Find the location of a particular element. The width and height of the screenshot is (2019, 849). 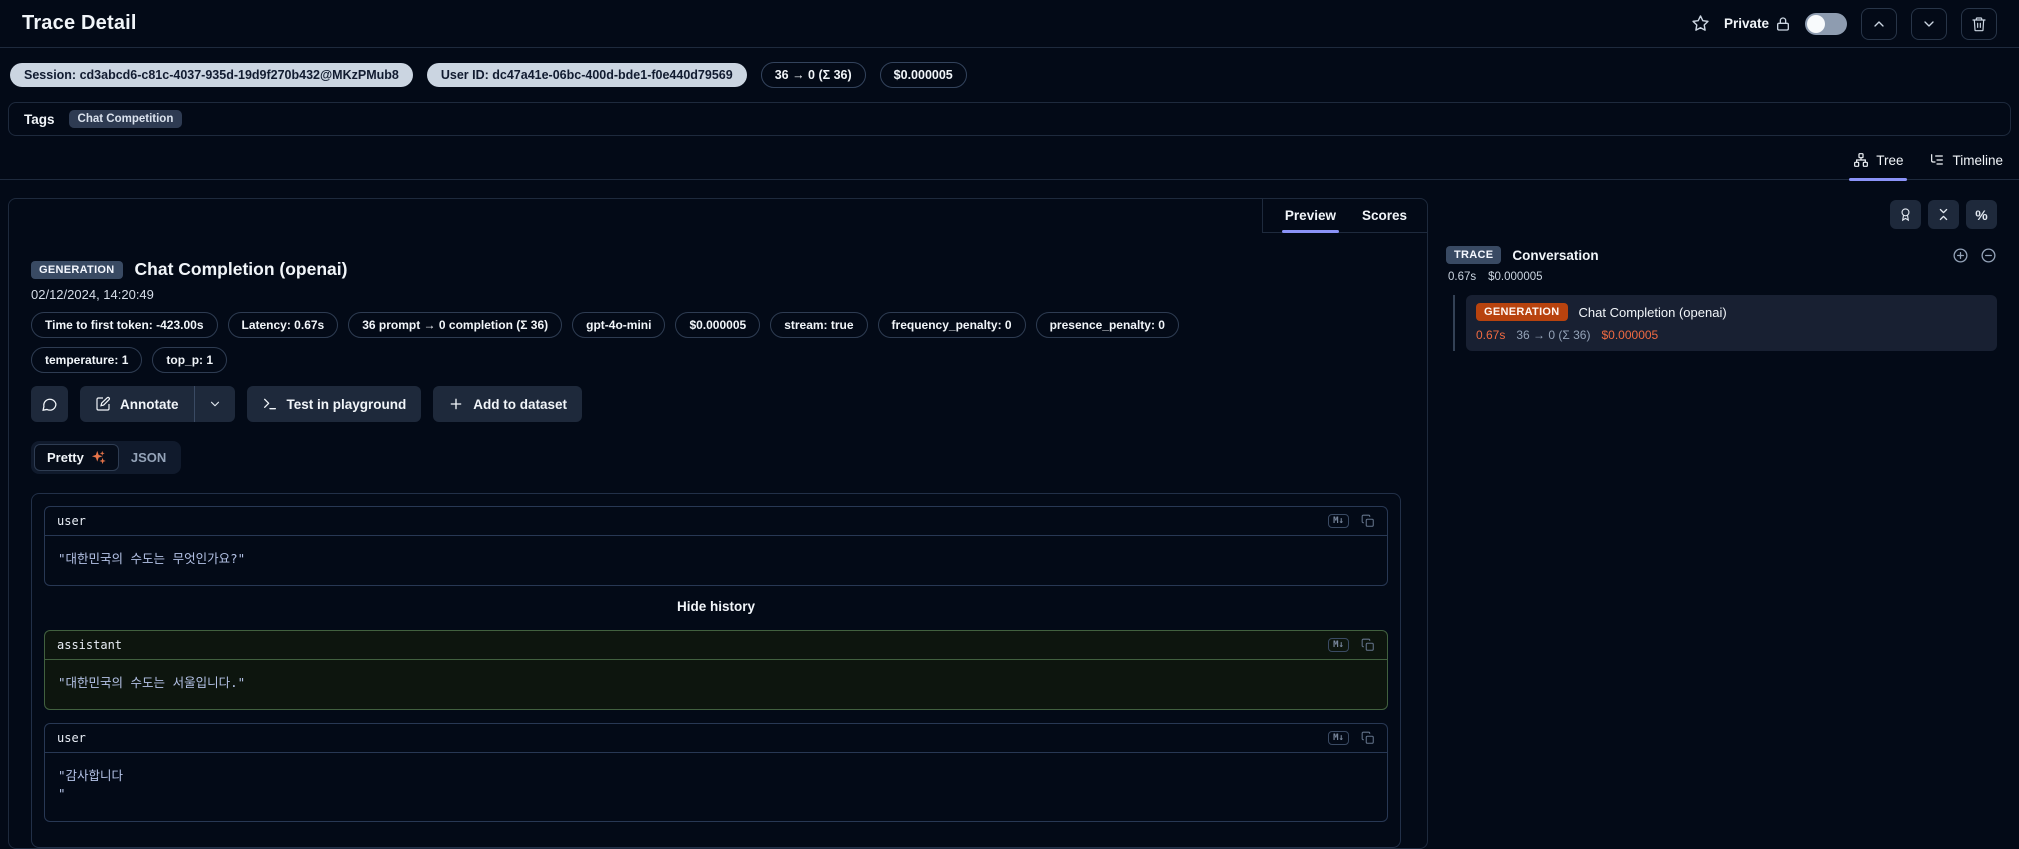

annotate-split-button: Annotate is located at coordinates (157, 404).